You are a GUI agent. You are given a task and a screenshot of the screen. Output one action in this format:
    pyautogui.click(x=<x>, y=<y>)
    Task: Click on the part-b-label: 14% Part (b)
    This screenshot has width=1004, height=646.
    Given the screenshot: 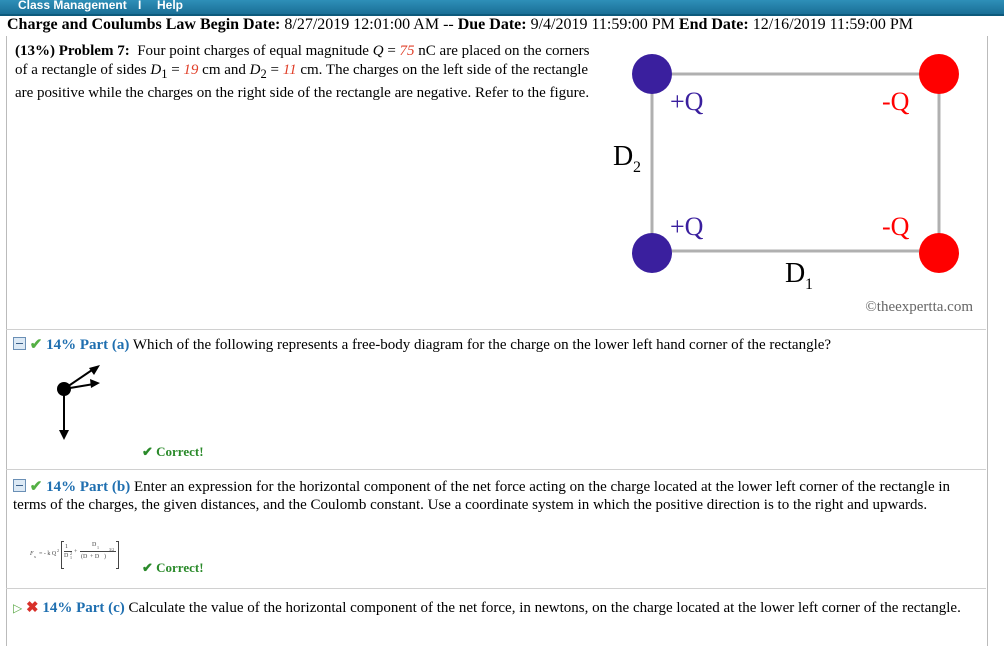 What is the action you would take?
    pyautogui.click(x=88, y=487)
    